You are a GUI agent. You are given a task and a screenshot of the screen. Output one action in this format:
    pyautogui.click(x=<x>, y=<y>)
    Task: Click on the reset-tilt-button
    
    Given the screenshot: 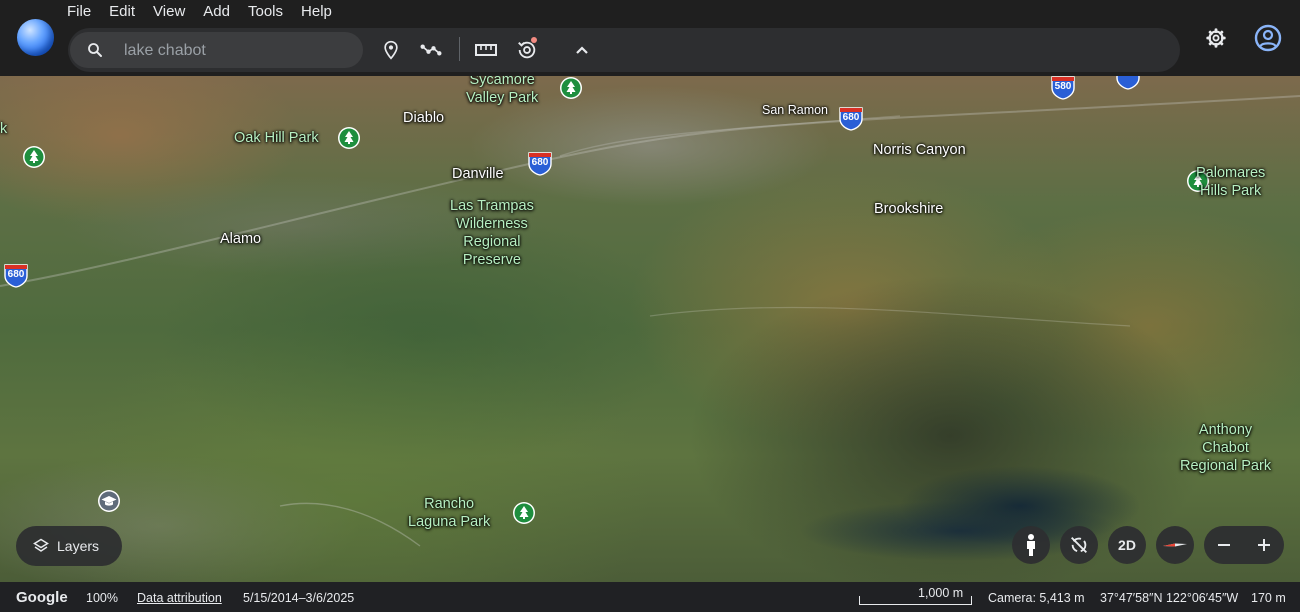 What is the action you would take?
    pyautogui.click(x=1079, y=545)
    